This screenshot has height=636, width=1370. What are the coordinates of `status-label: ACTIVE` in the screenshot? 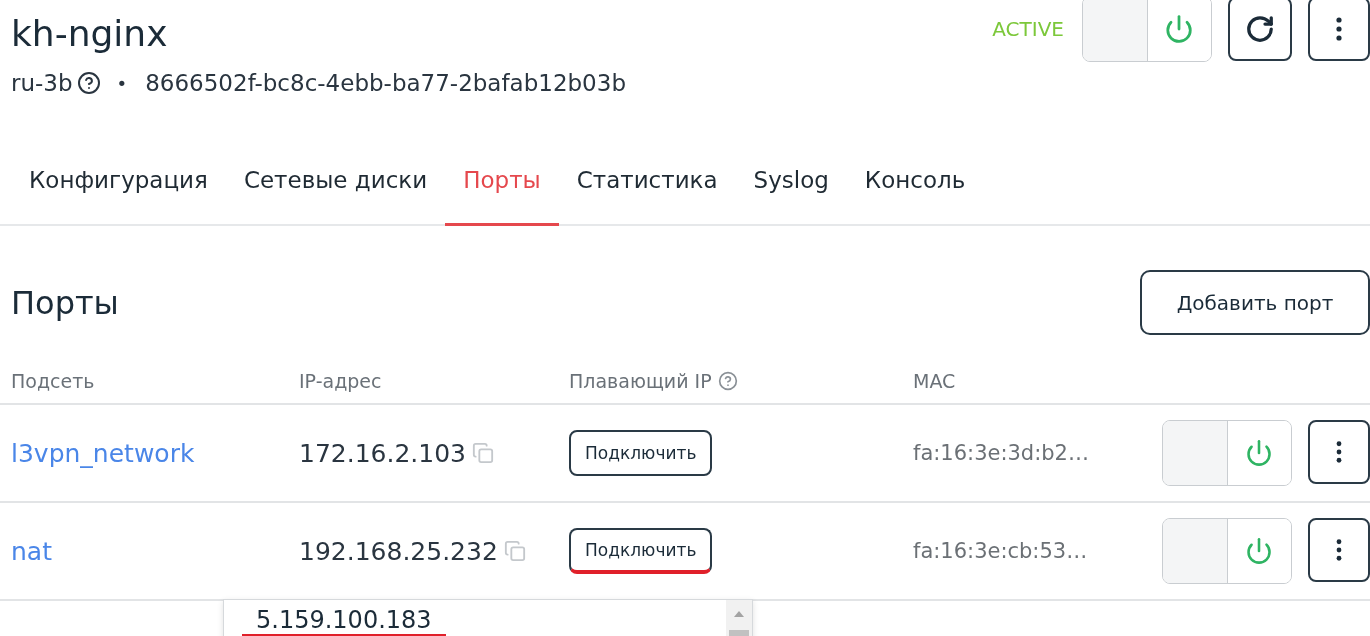 It's located at (1028, 29).